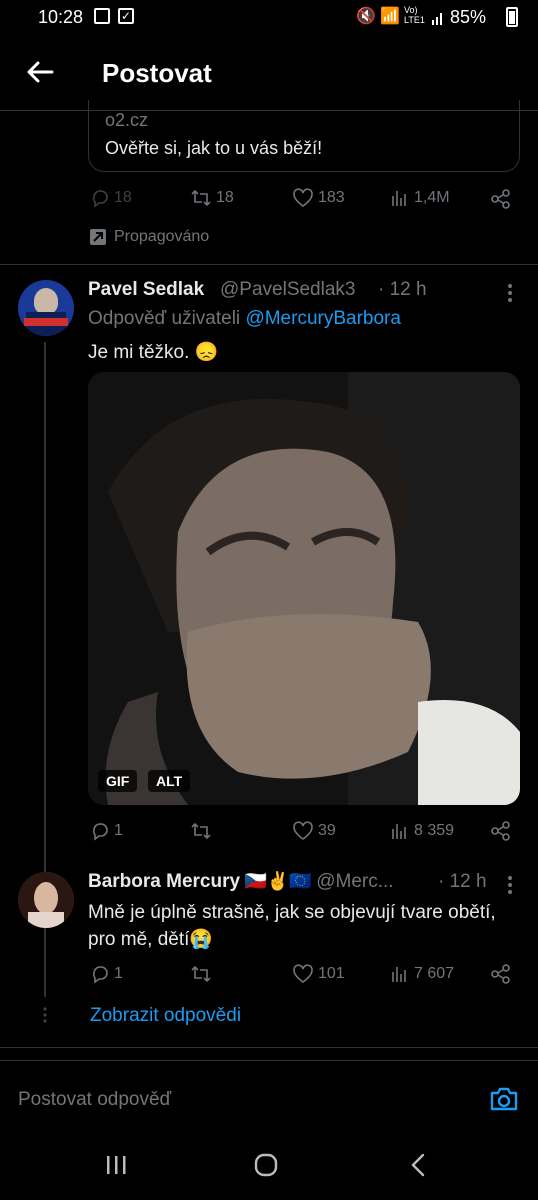  What do you see at coordinates (244, 319) in the screenshot?
I see `tweet1-reply-context: Odpověď uživateli @MercuryBarbora` at bounding box center [244, 319].